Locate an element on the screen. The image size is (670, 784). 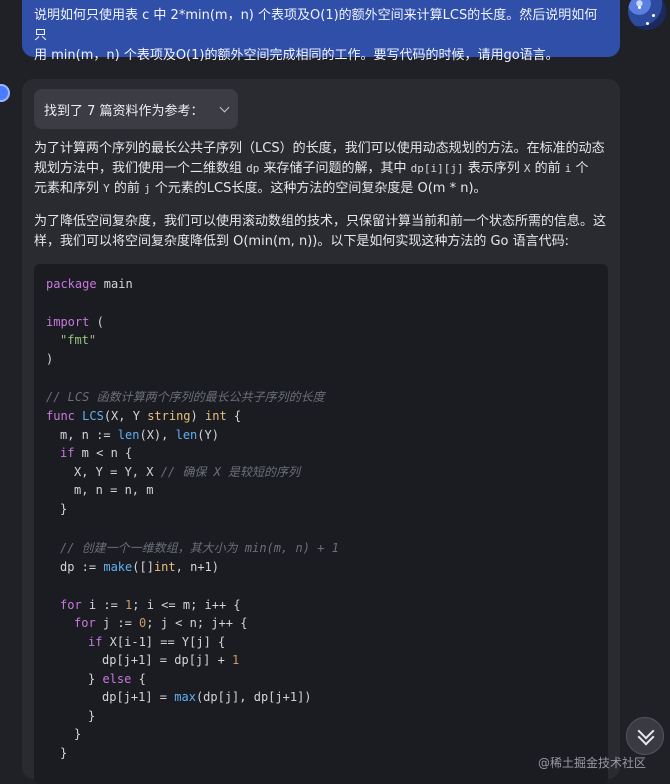
code-line: import ( is located at coordinates (75, 322).